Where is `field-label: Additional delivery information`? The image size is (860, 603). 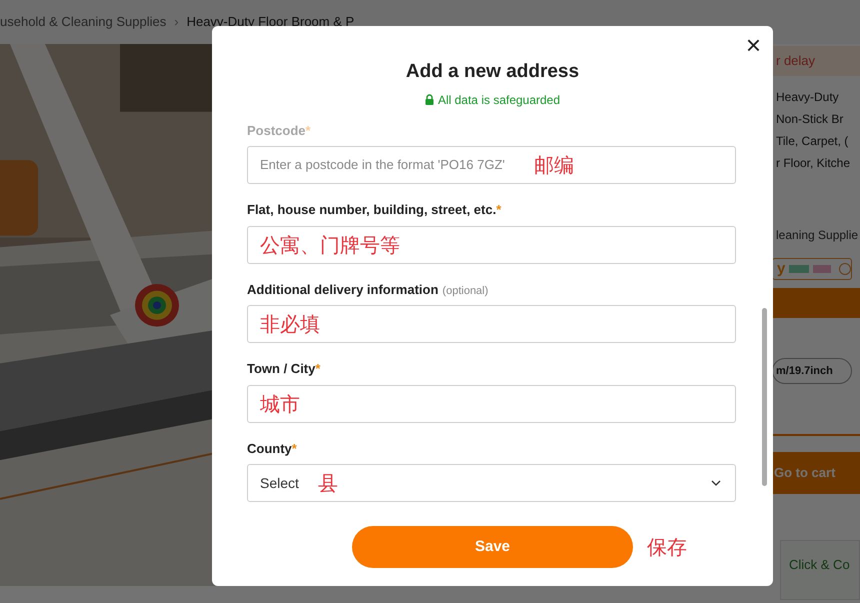
field-label: Additional delivery information is located at coordinates (342, 289).